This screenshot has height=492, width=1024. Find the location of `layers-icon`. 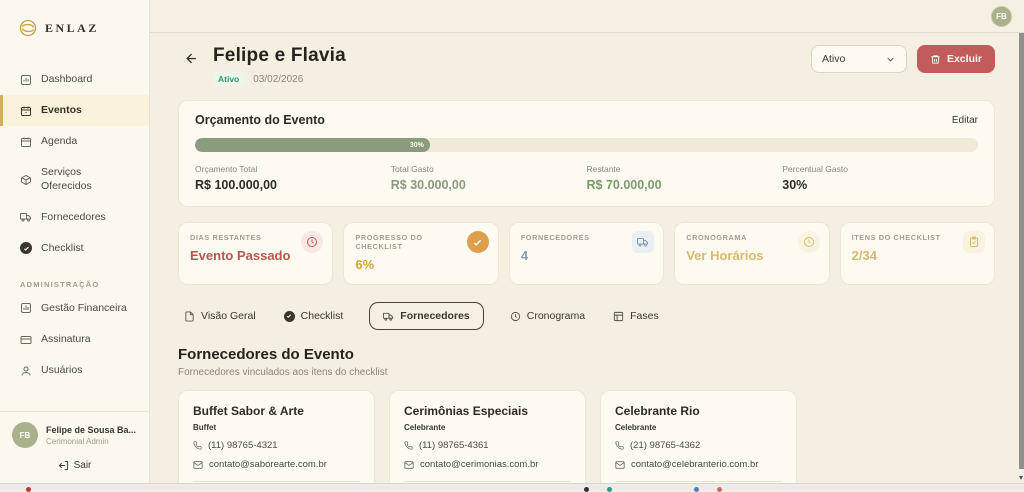

layers-icon is located at coordinates (618, 316).